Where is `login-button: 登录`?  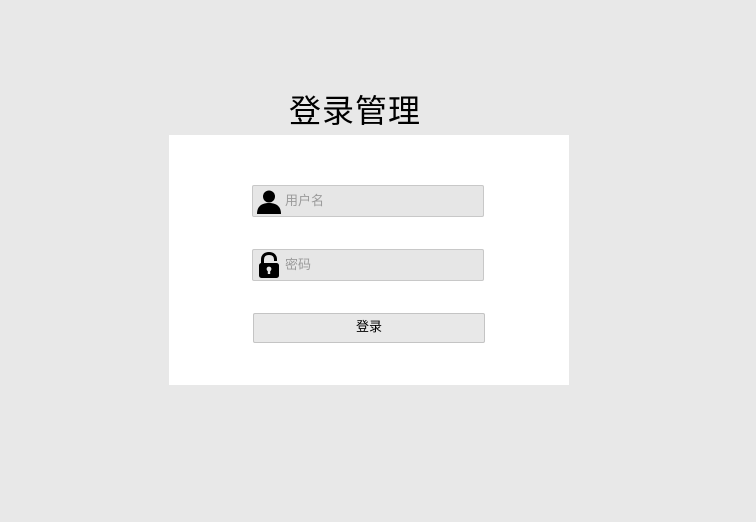
login-button: 登录 is located at coordinates (369, 328).